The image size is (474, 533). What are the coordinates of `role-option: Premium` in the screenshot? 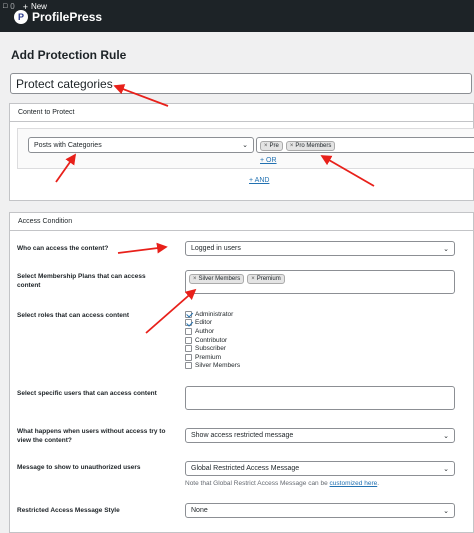 It's located at (212, 357).